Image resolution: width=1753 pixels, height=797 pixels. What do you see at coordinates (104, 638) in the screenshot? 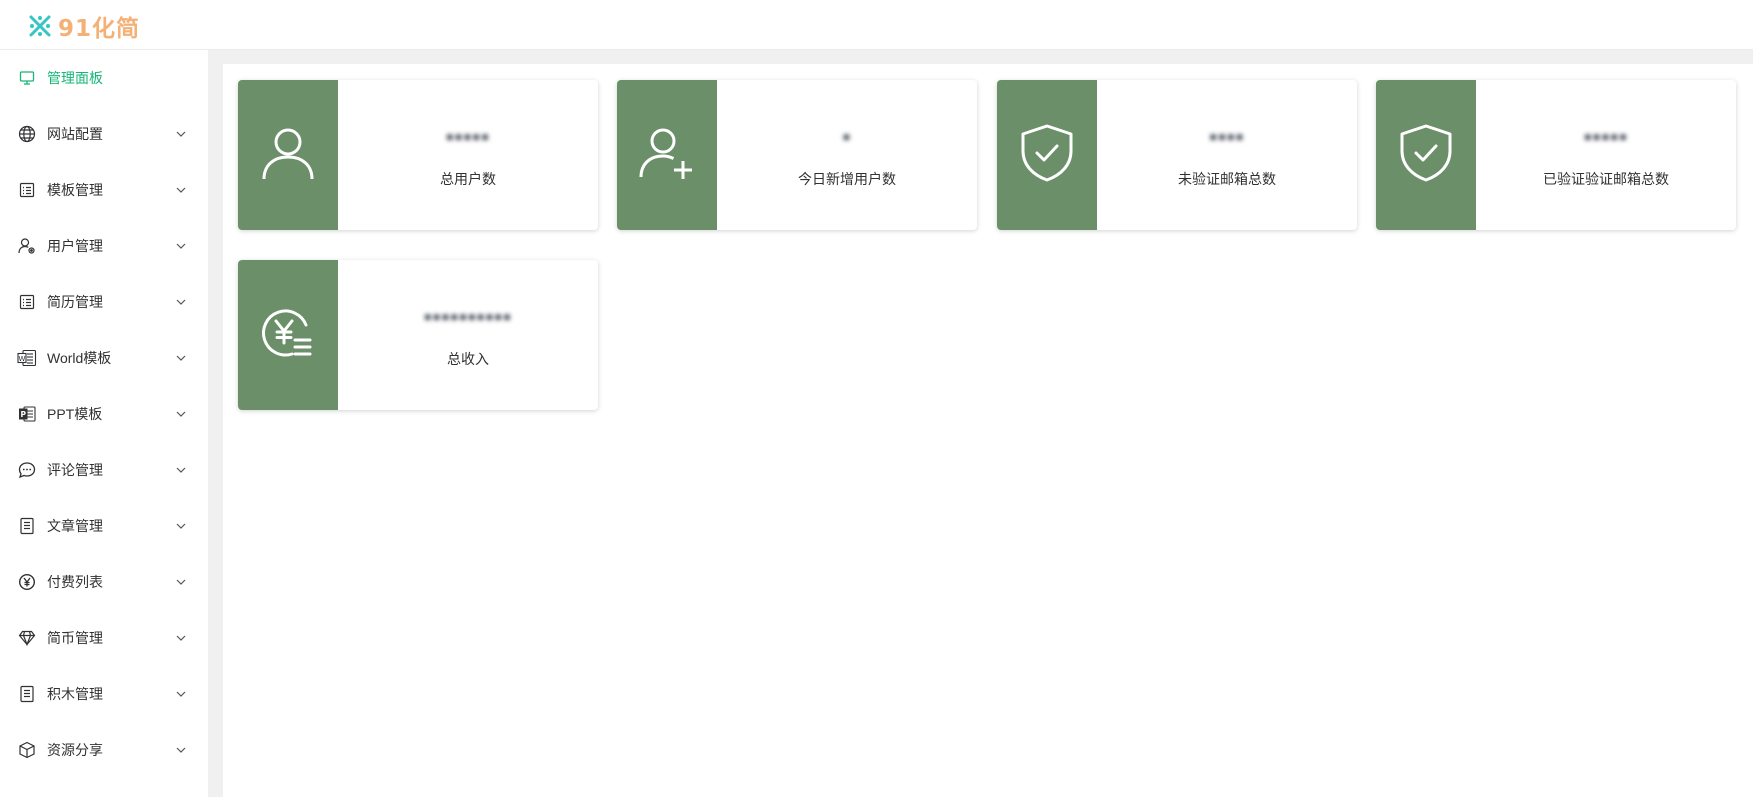
I see `sidebar-item-coin-manage: 简币管理` at bounding box center [104, 638].